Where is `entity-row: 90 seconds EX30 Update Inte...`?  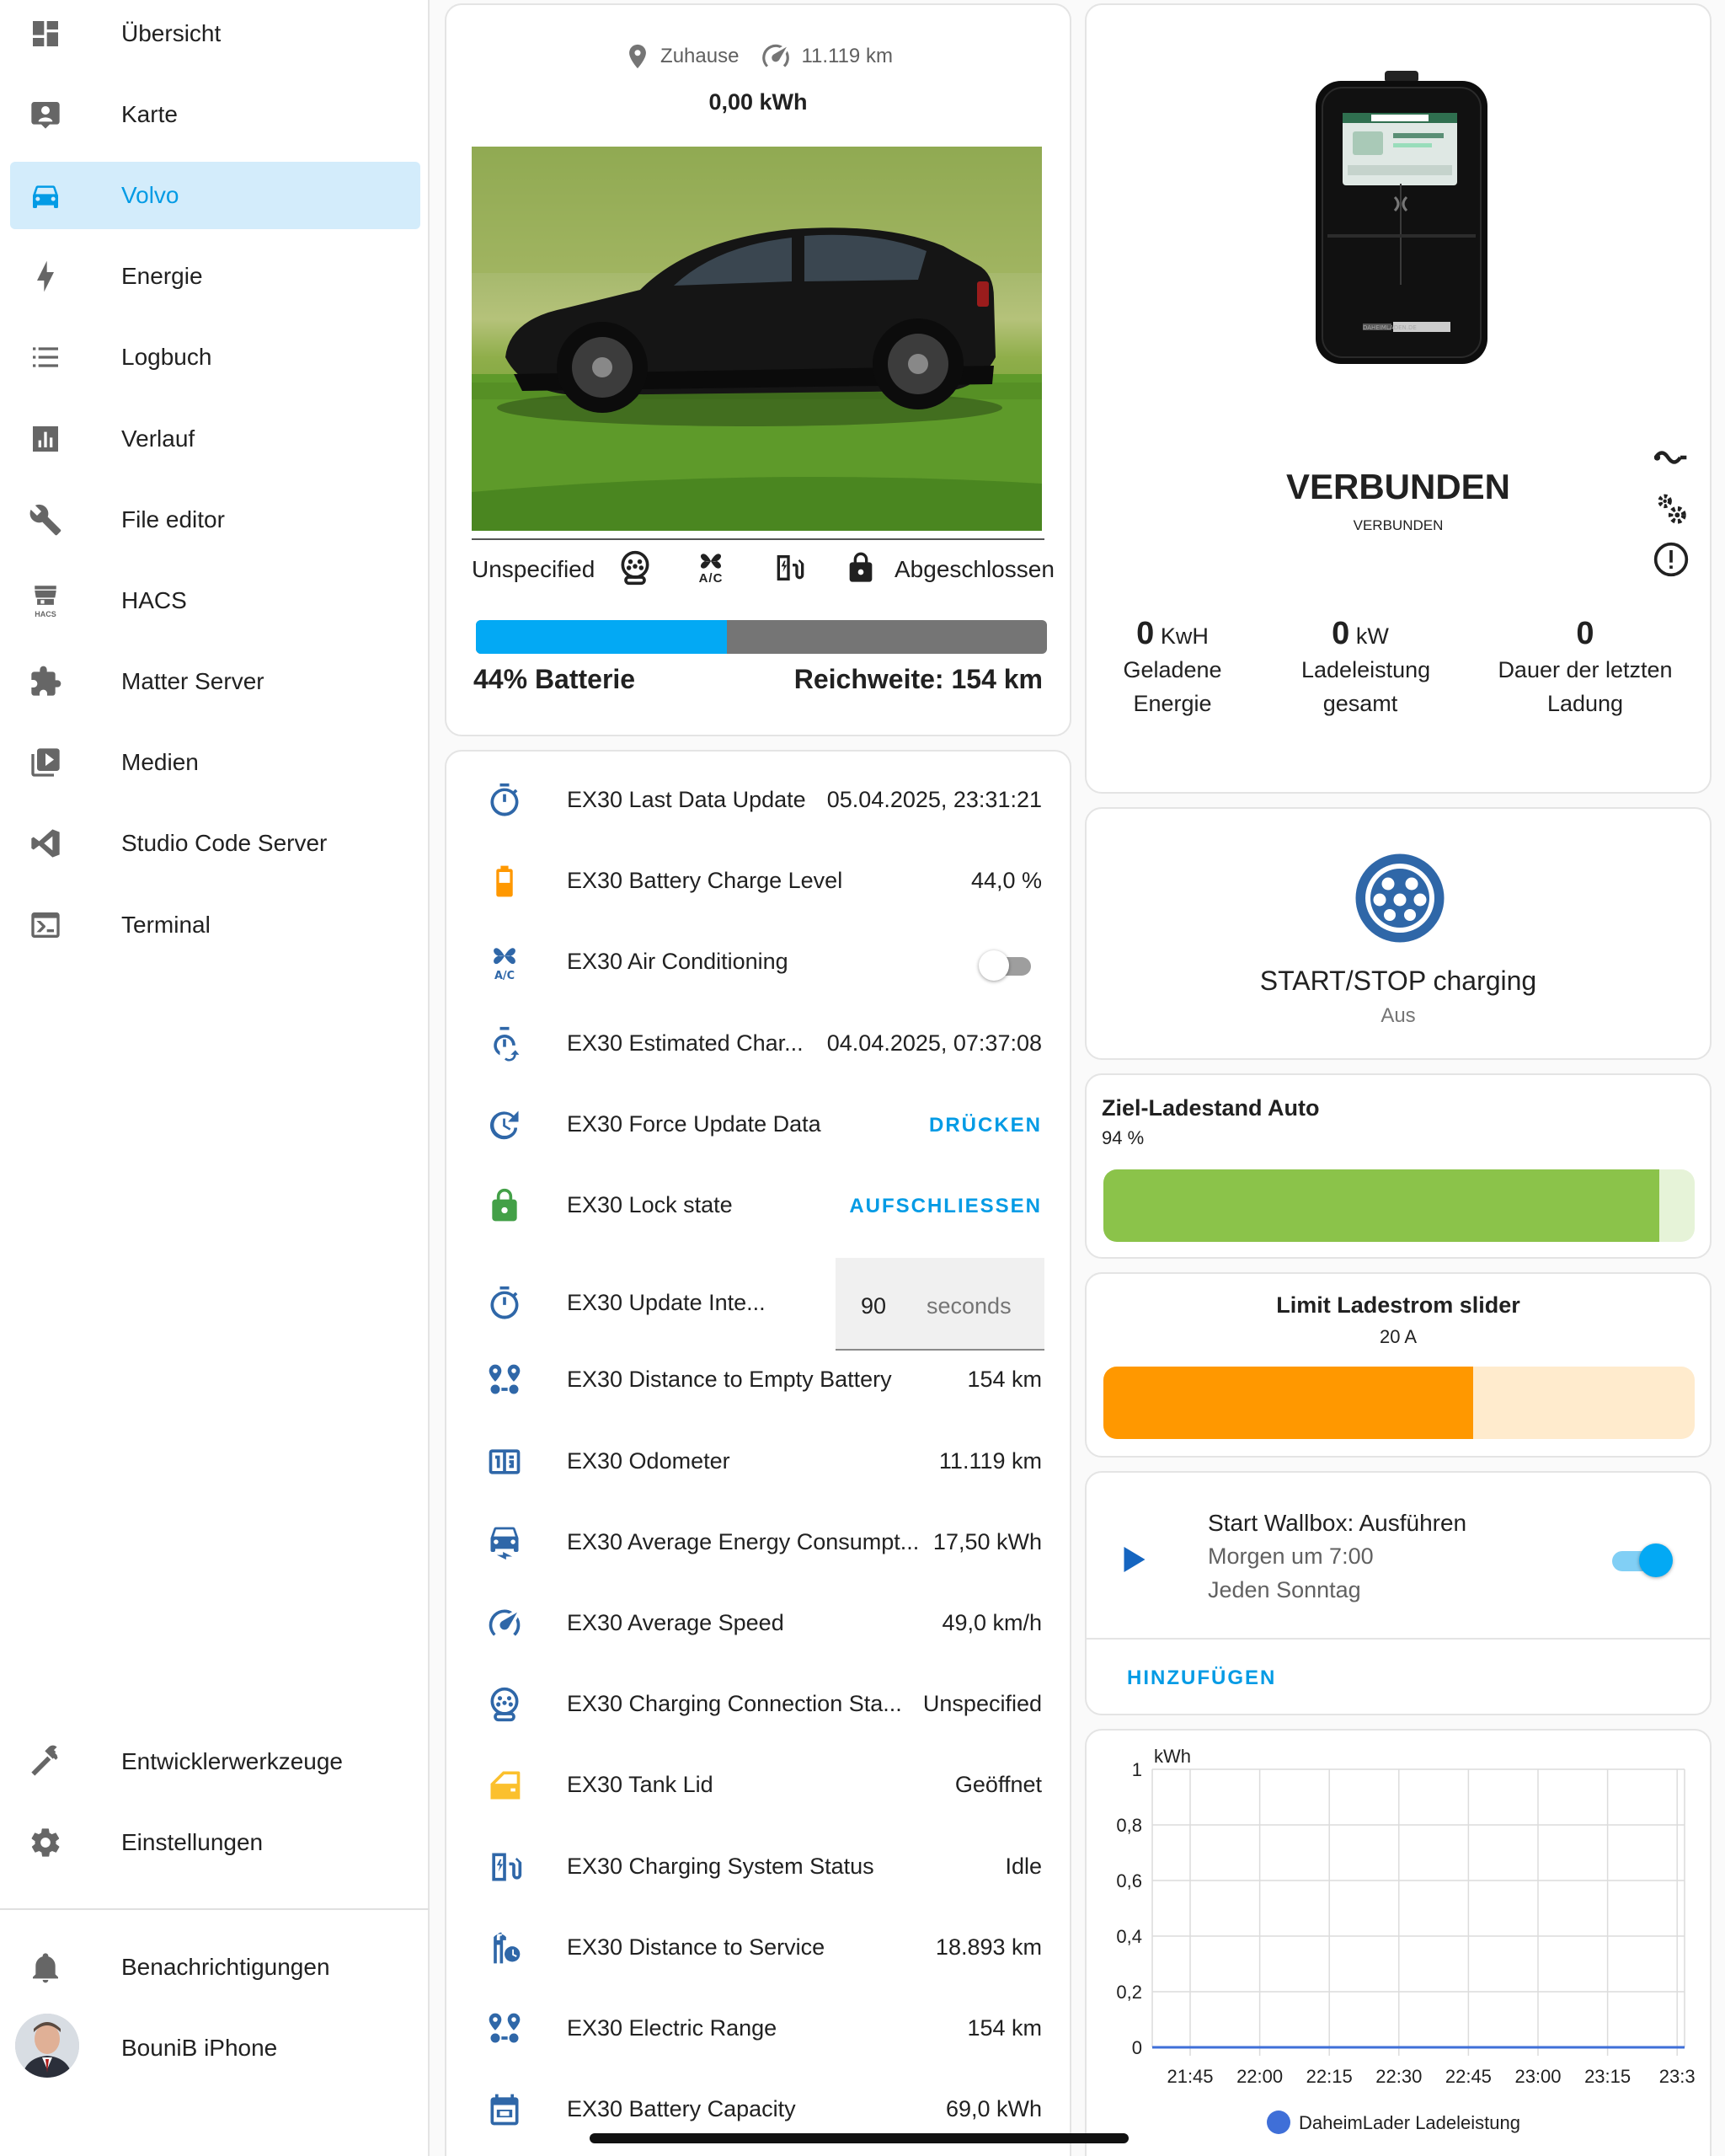
entity-row: 90 seconds EX30 Update Inte... is located at coordinates (758, 1304).